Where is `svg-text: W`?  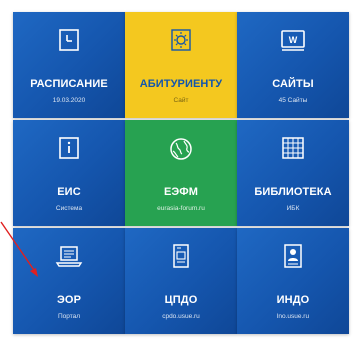
svg-text: W is located at coordinates (293, 40).